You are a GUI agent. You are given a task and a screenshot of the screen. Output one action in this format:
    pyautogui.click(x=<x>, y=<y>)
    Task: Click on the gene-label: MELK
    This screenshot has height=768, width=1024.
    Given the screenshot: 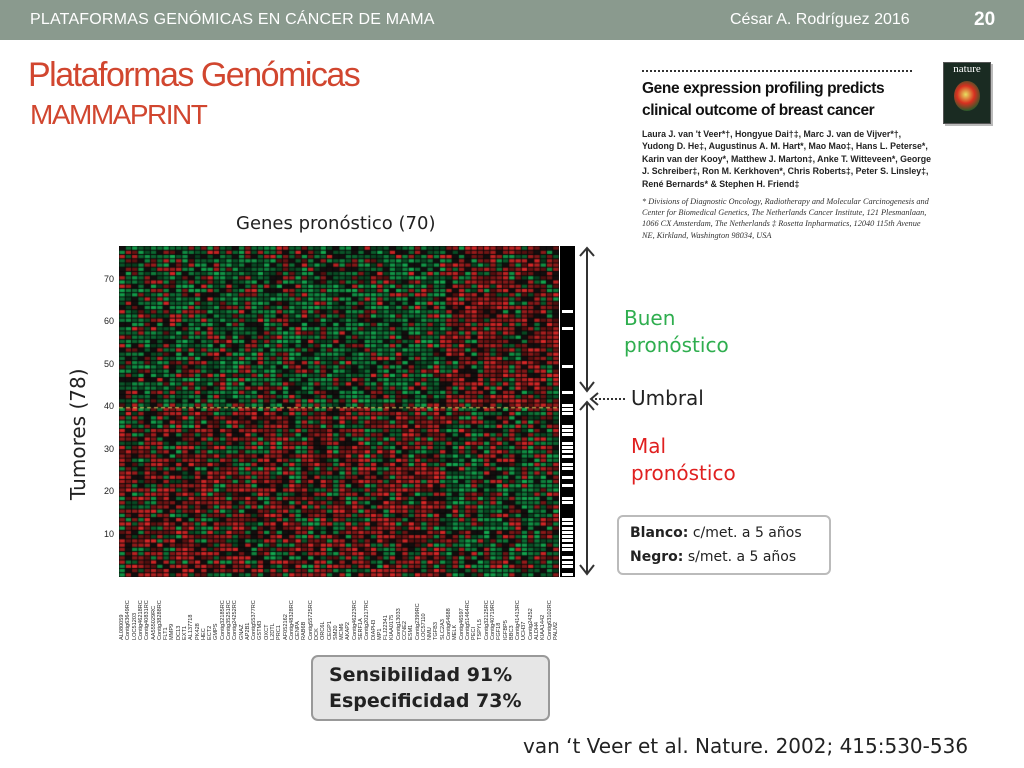 What is the action you would take?
    pyautogui.click(x=455, y=632)
    